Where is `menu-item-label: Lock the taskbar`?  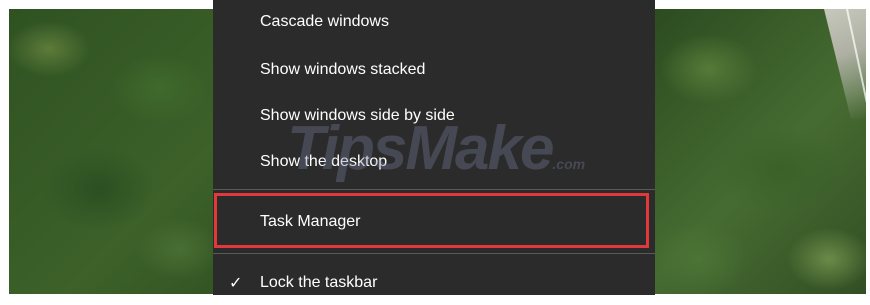 menu-item-label: Lock the taskbar is located at coordinates (319, 282).